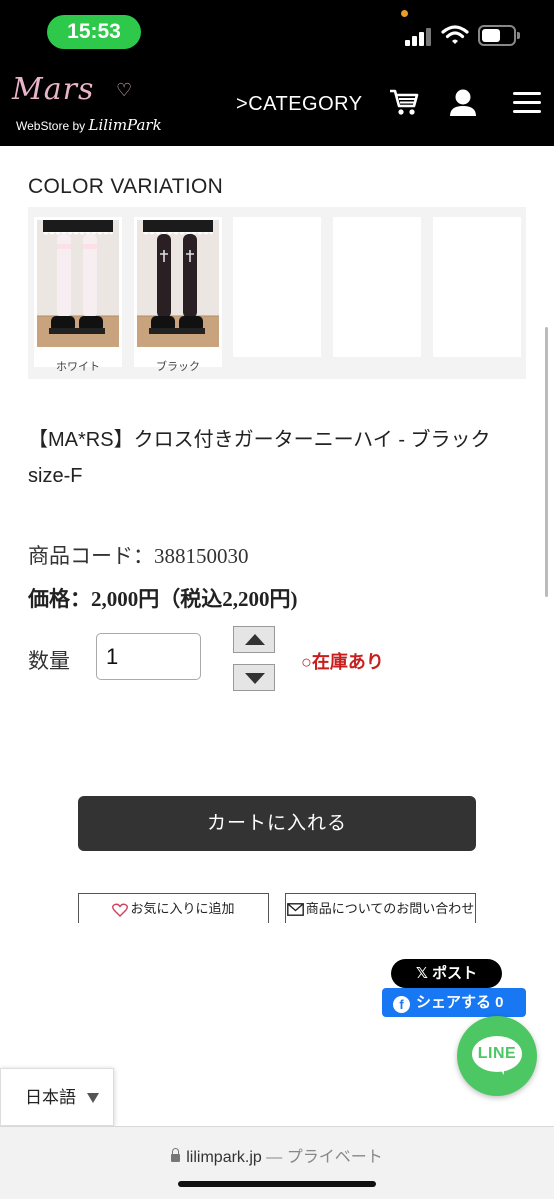  I want to click on scrollbar, so click(546, 462).